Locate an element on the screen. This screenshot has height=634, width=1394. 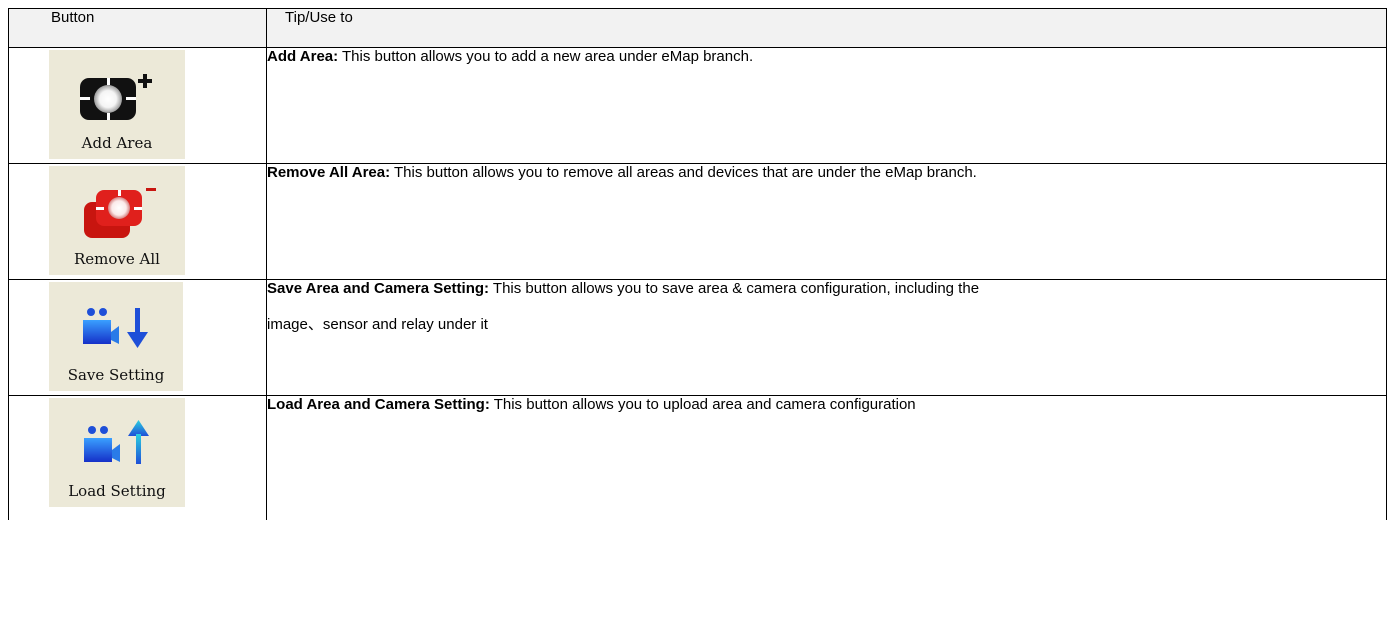
remove-all-button: Remove All is located at coordinates (117, 220).